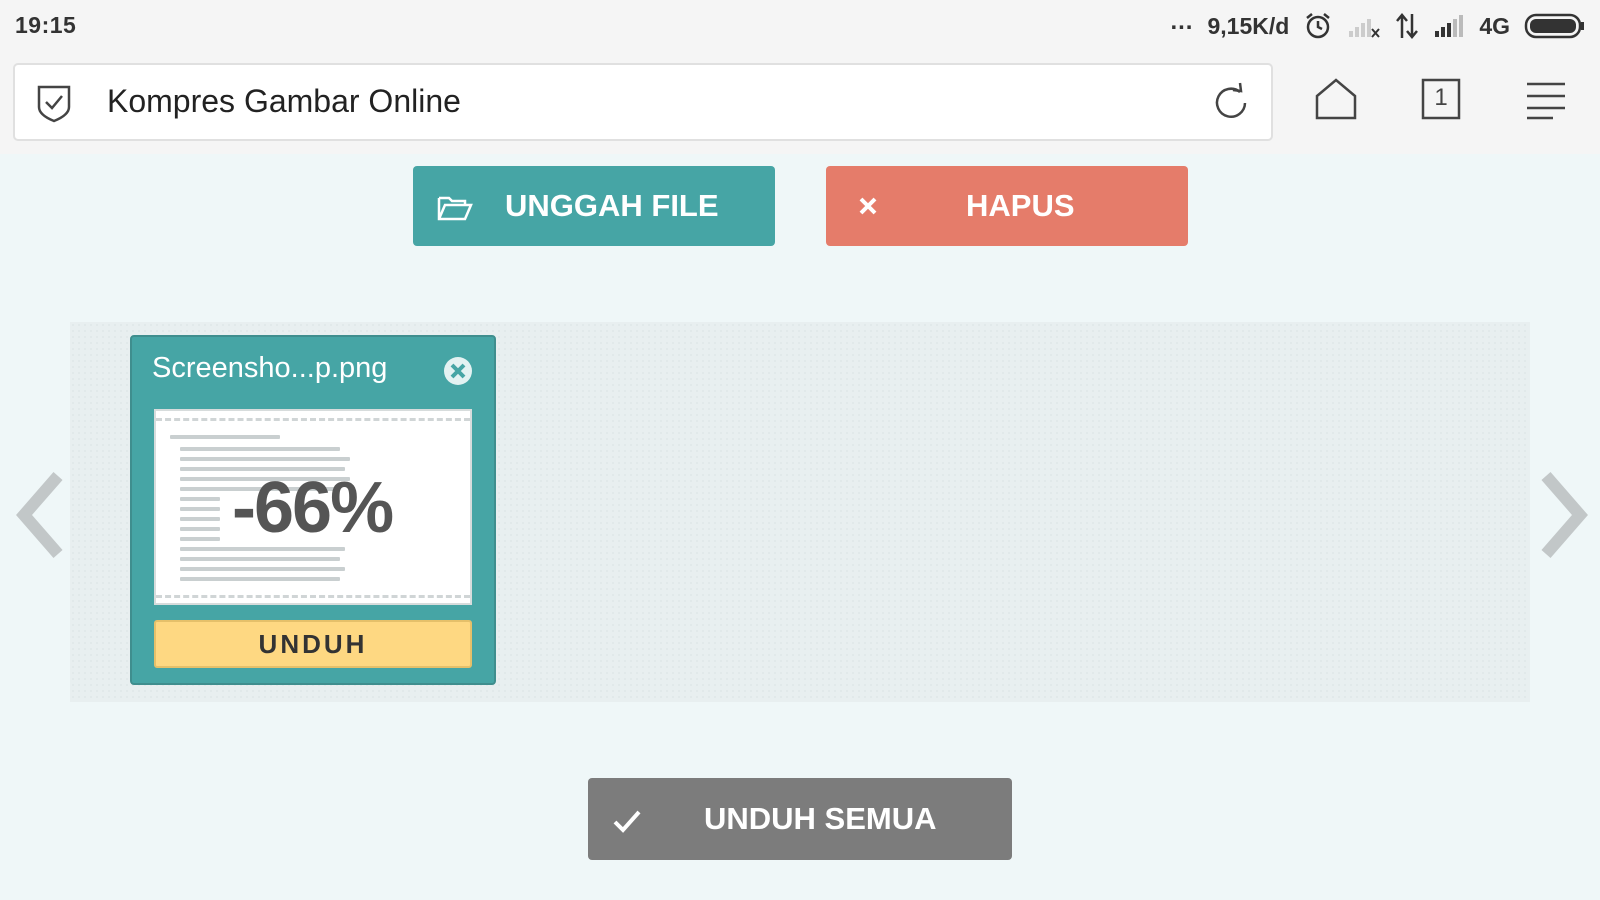 This screenshot has width=1600, height=900. What do you see at coordinates (1365, 28) in the screenshot?
I see `signal-none-icon` at bounding box center [1365, 28].